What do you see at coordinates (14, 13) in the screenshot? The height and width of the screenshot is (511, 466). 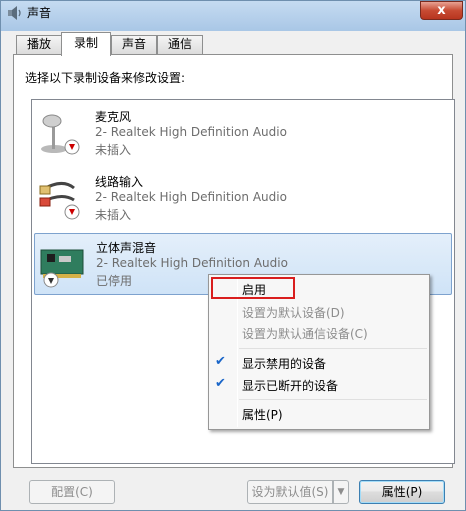 I see `speaker-icon` at bounding box center [14, 13].